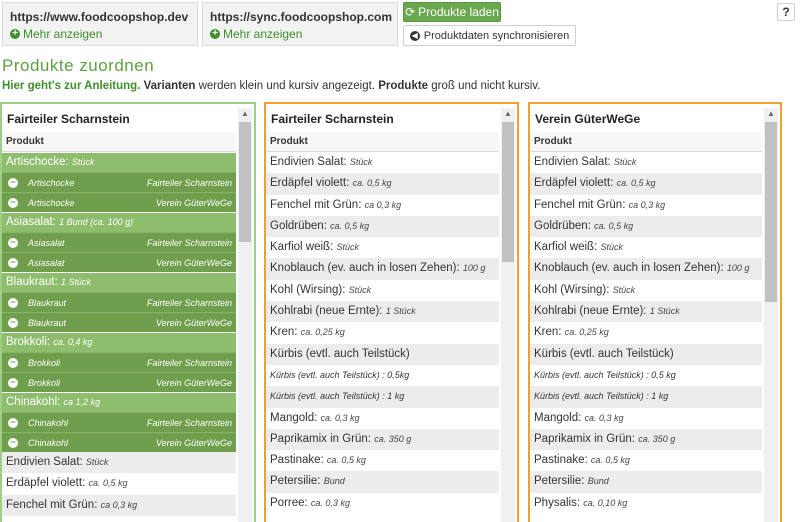 Image resolution: width=800 pixels, height=522 pixels. I want to click on product-name: Asiasalat:, so click(31, 222).